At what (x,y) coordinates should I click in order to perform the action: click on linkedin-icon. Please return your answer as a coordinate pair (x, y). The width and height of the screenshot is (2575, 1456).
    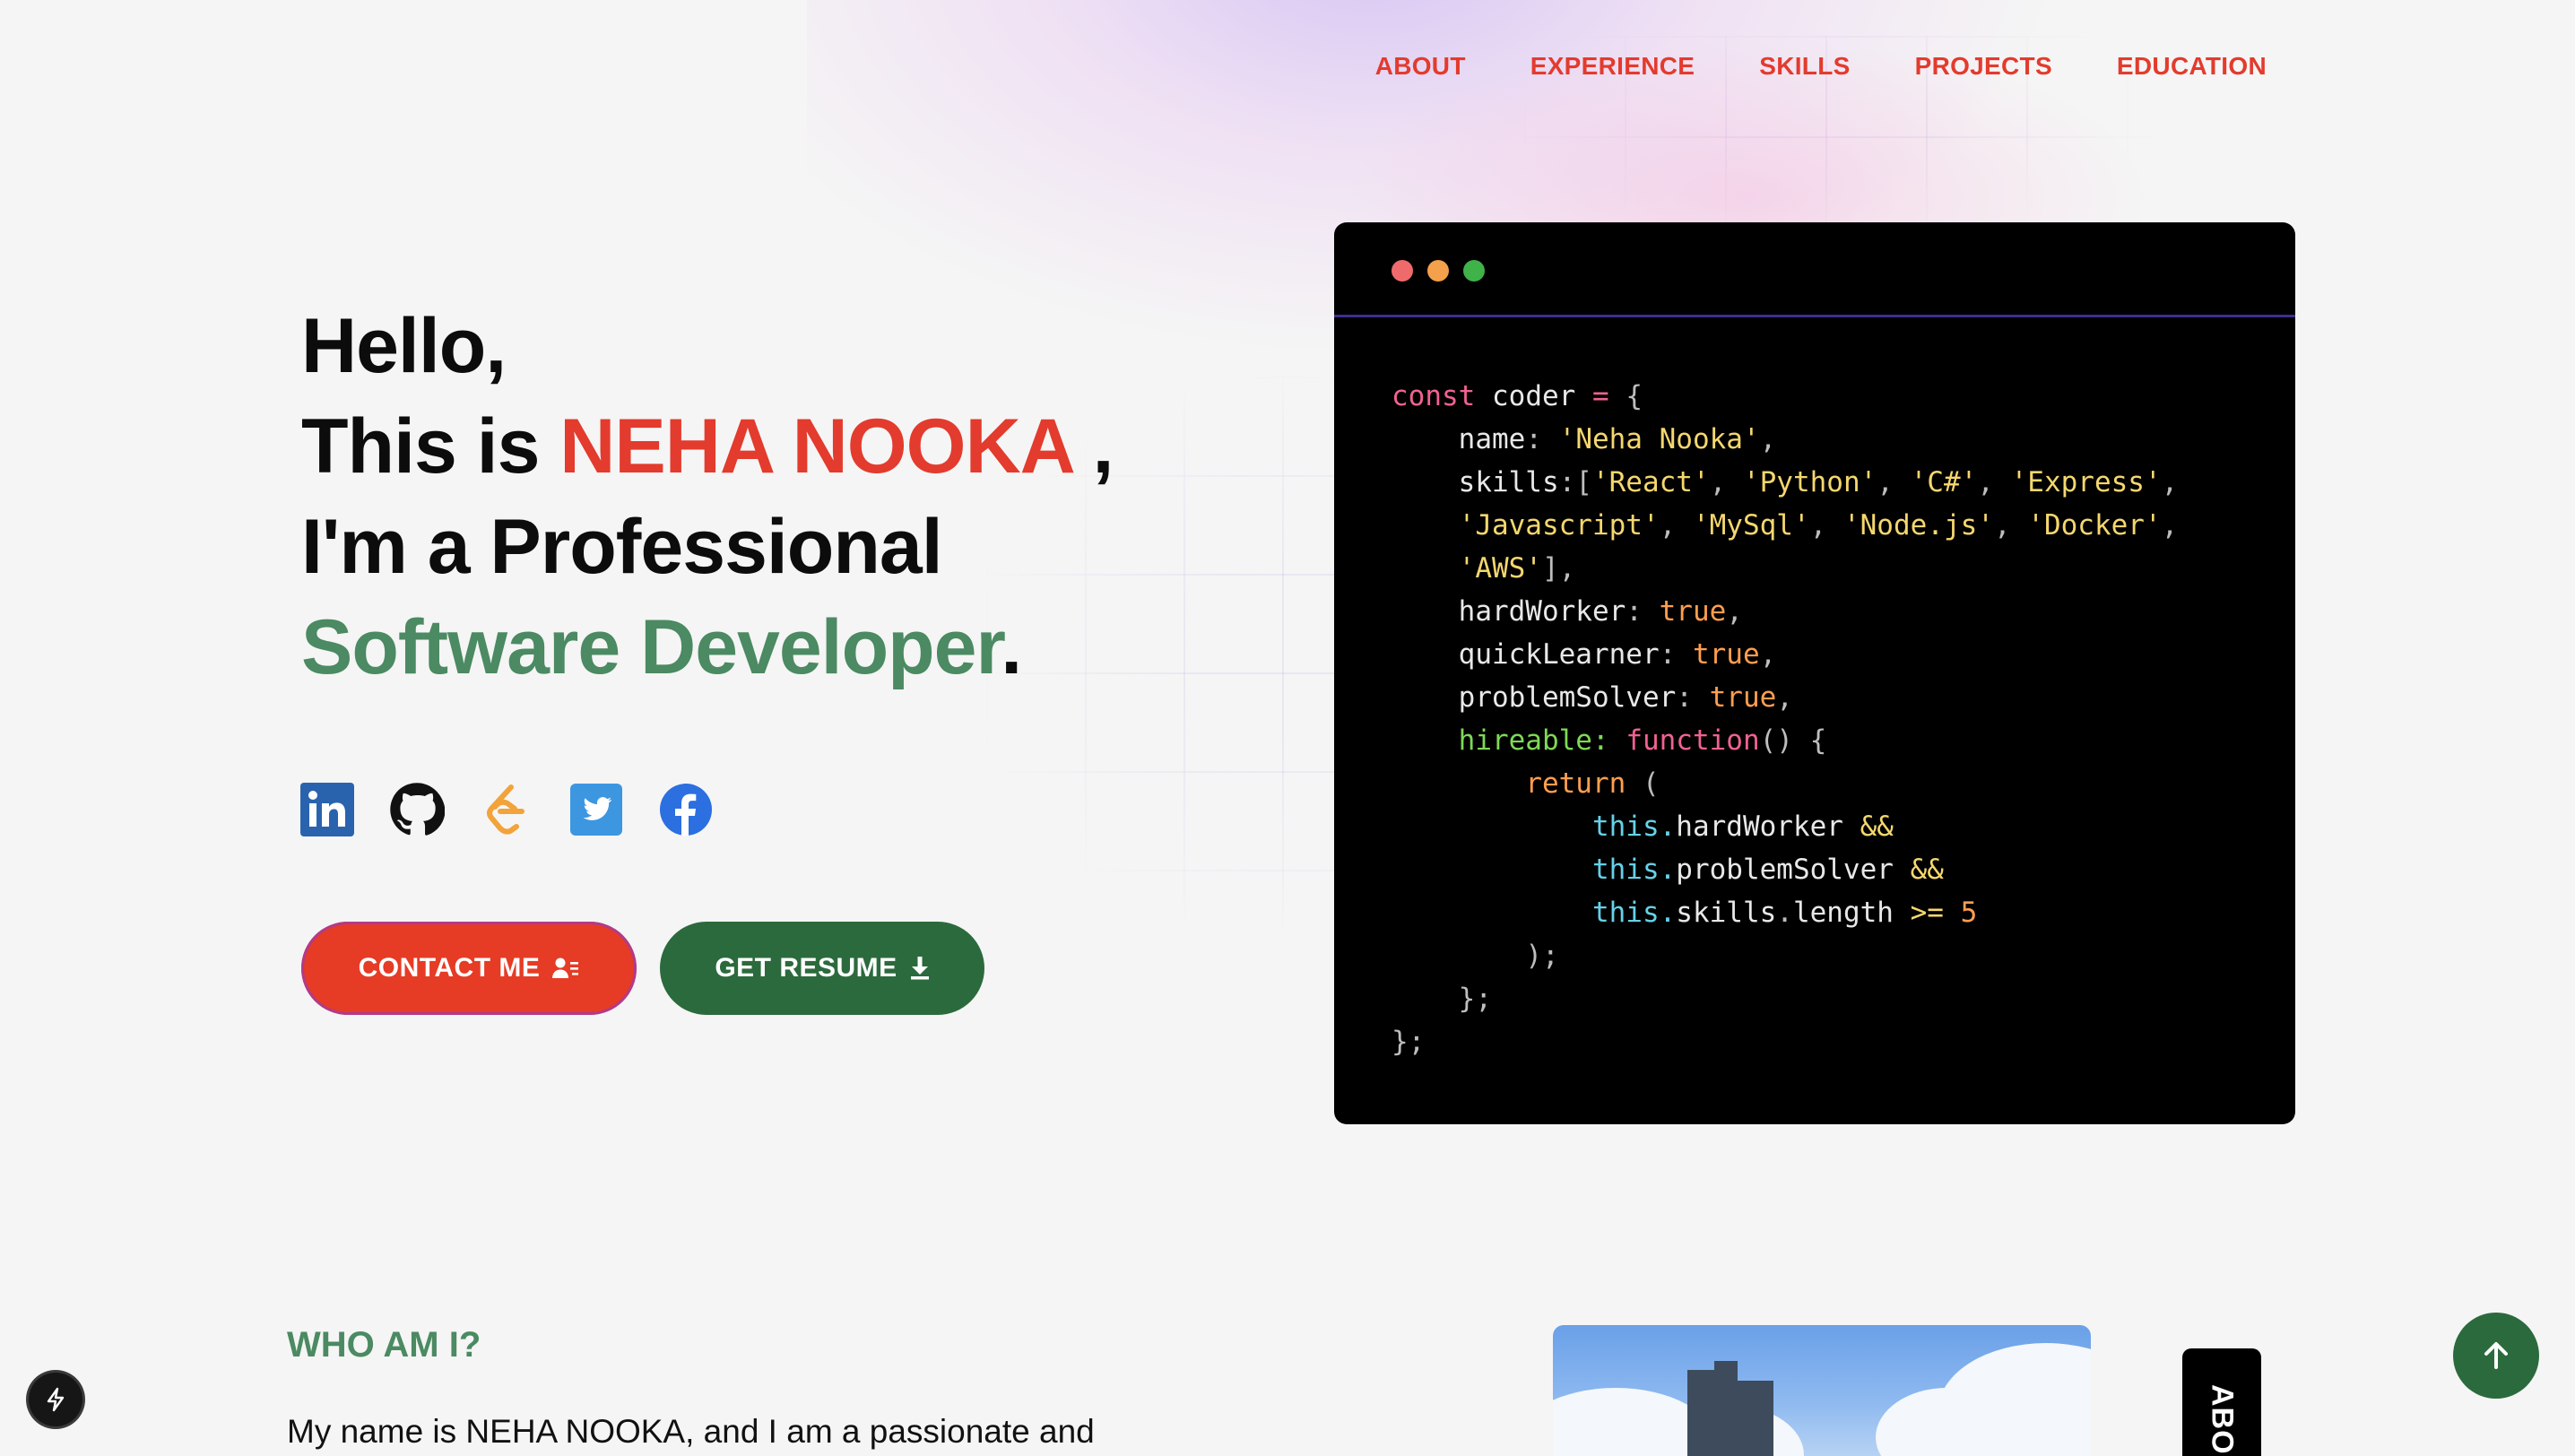
    Looking at the image, I should click on (327, 809).